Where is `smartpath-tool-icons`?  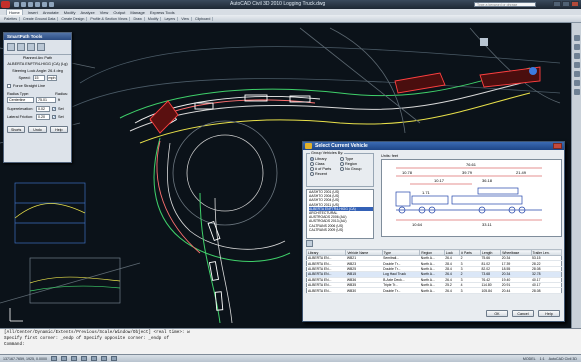 smartpath-tool-icons is located at coordinates (37, 47).